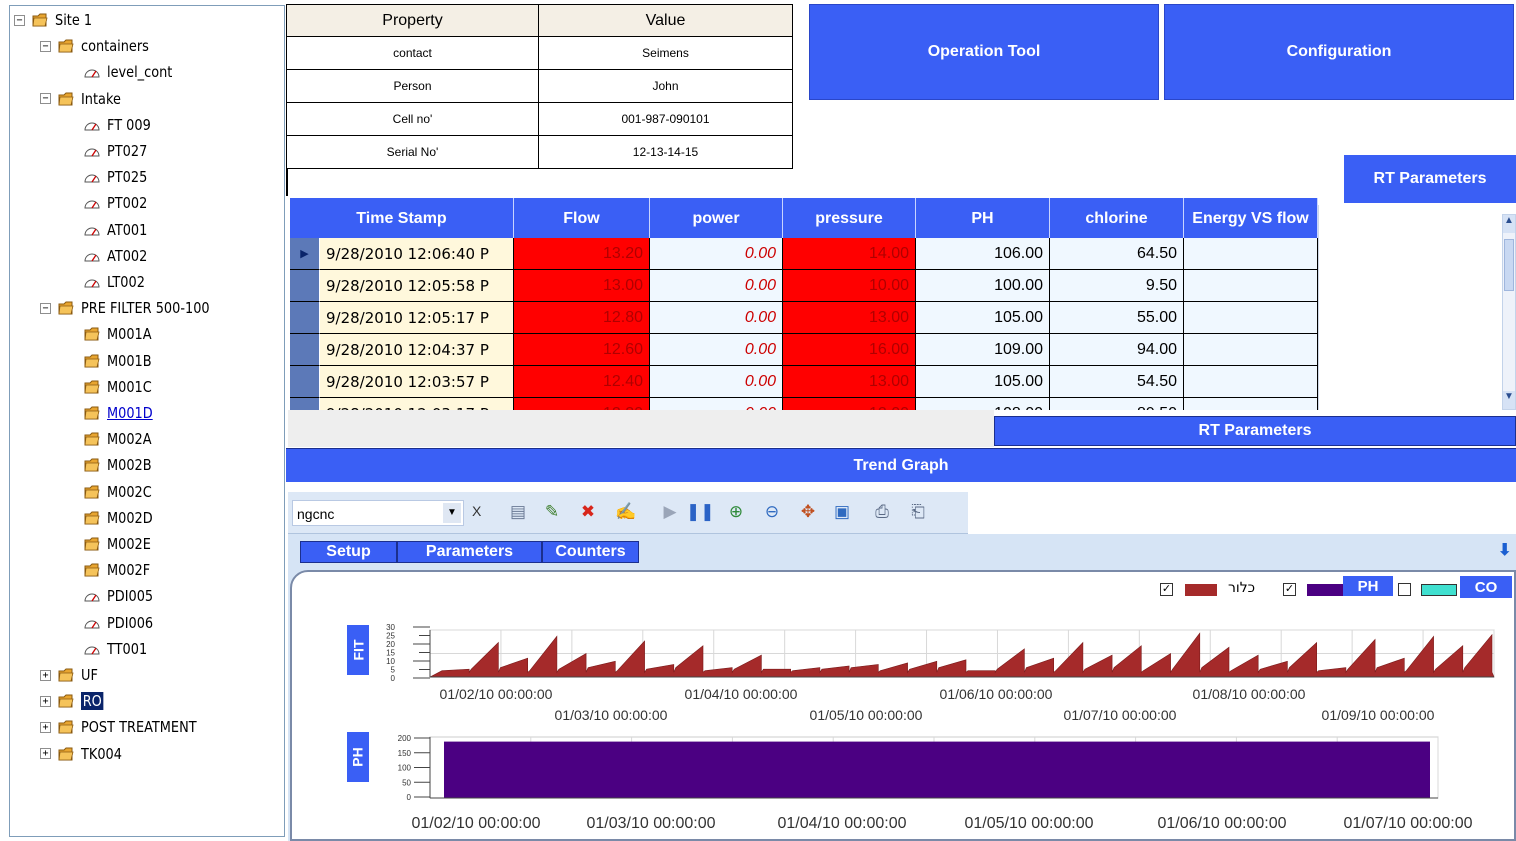  What do you see at coordinates (405, 753) in the screenshot?
I see `y-tick-label: 150` at bounding box center [405, 753].